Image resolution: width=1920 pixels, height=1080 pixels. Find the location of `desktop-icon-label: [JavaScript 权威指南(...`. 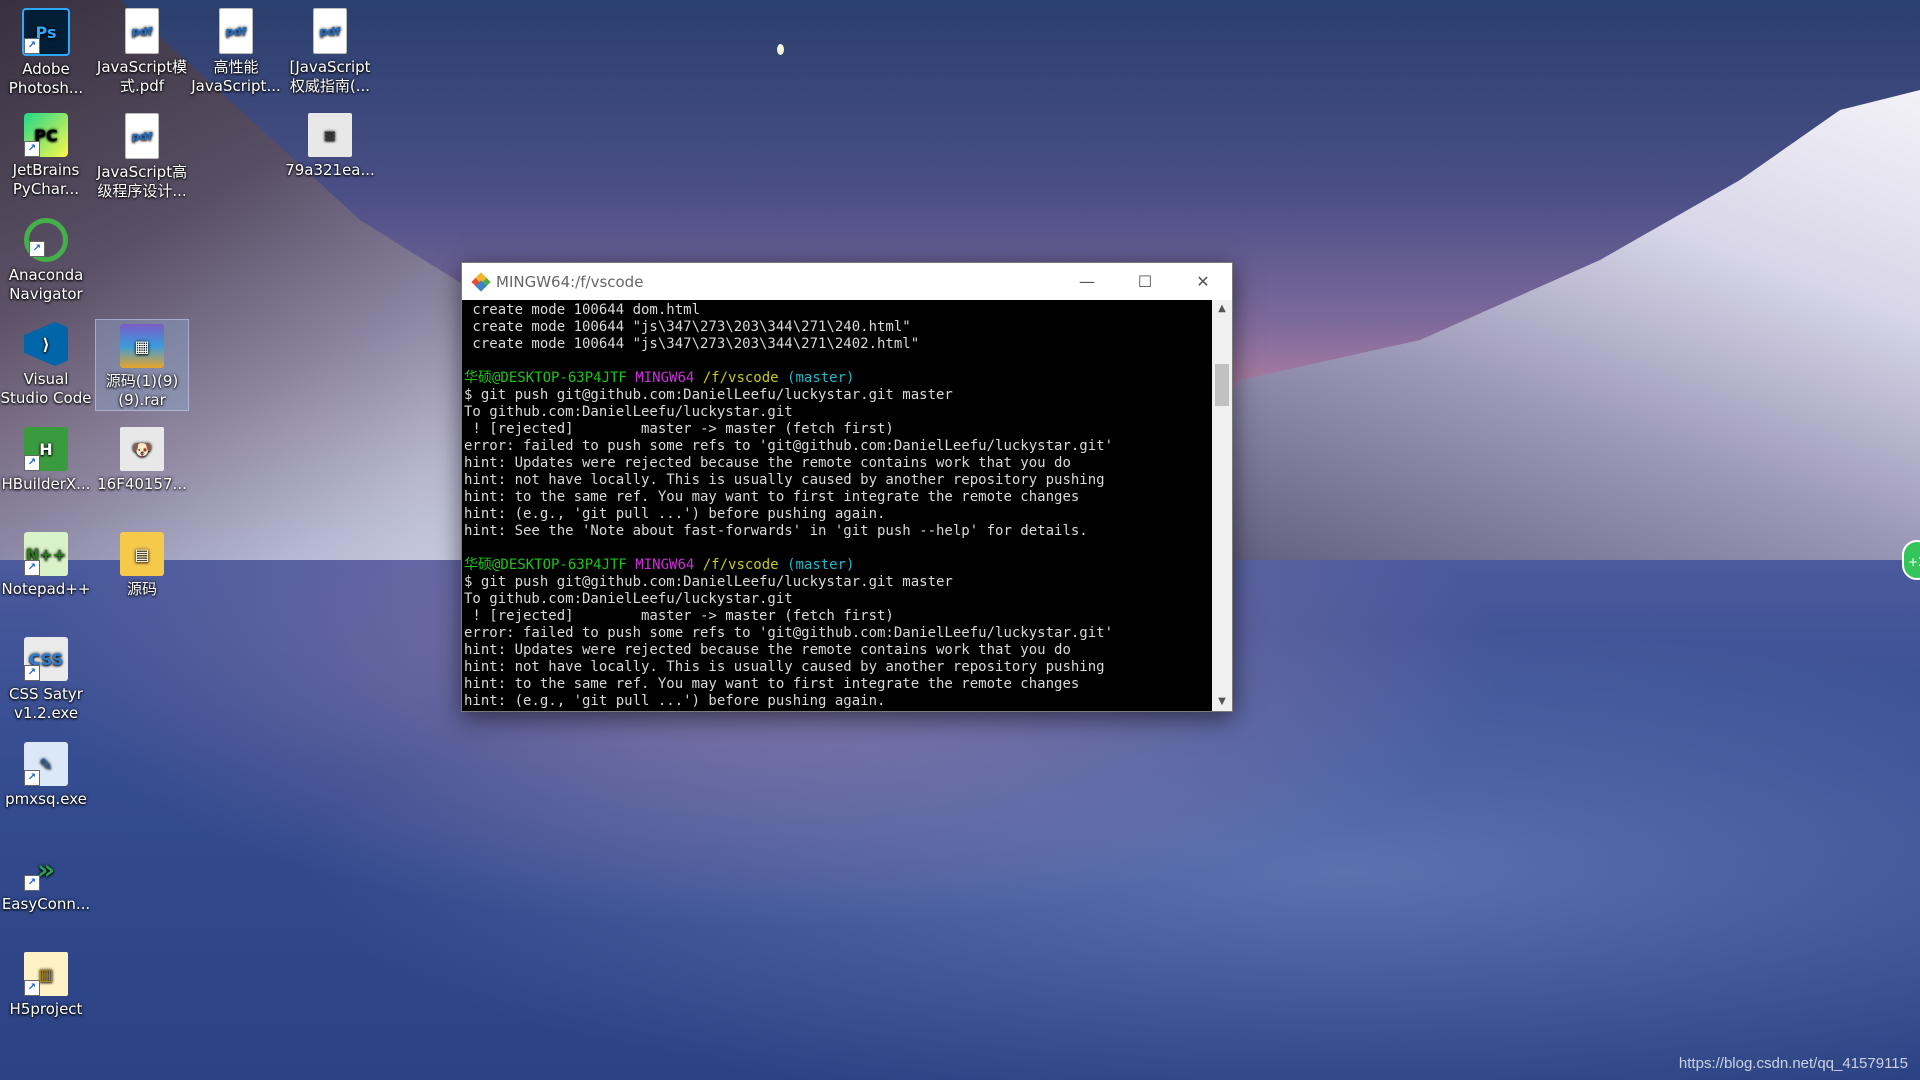

desktop-icon-label: [JavaScript 权威指南(... is located at coordinates (330, 76).